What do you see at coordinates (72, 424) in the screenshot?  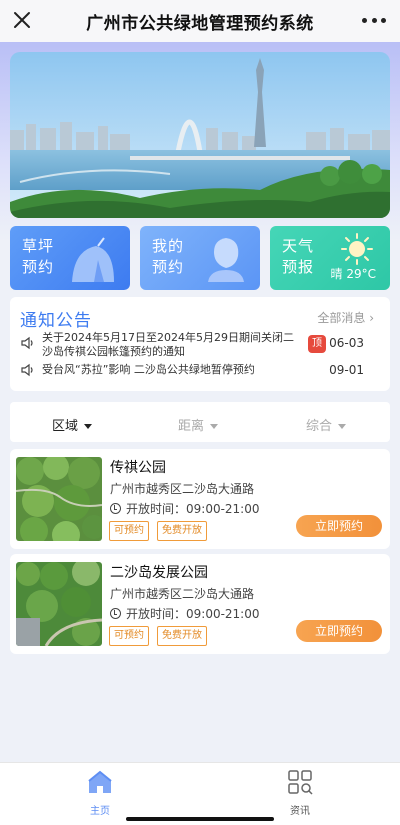 I see `filter-area: 区域` at bounding box center [72, 424].